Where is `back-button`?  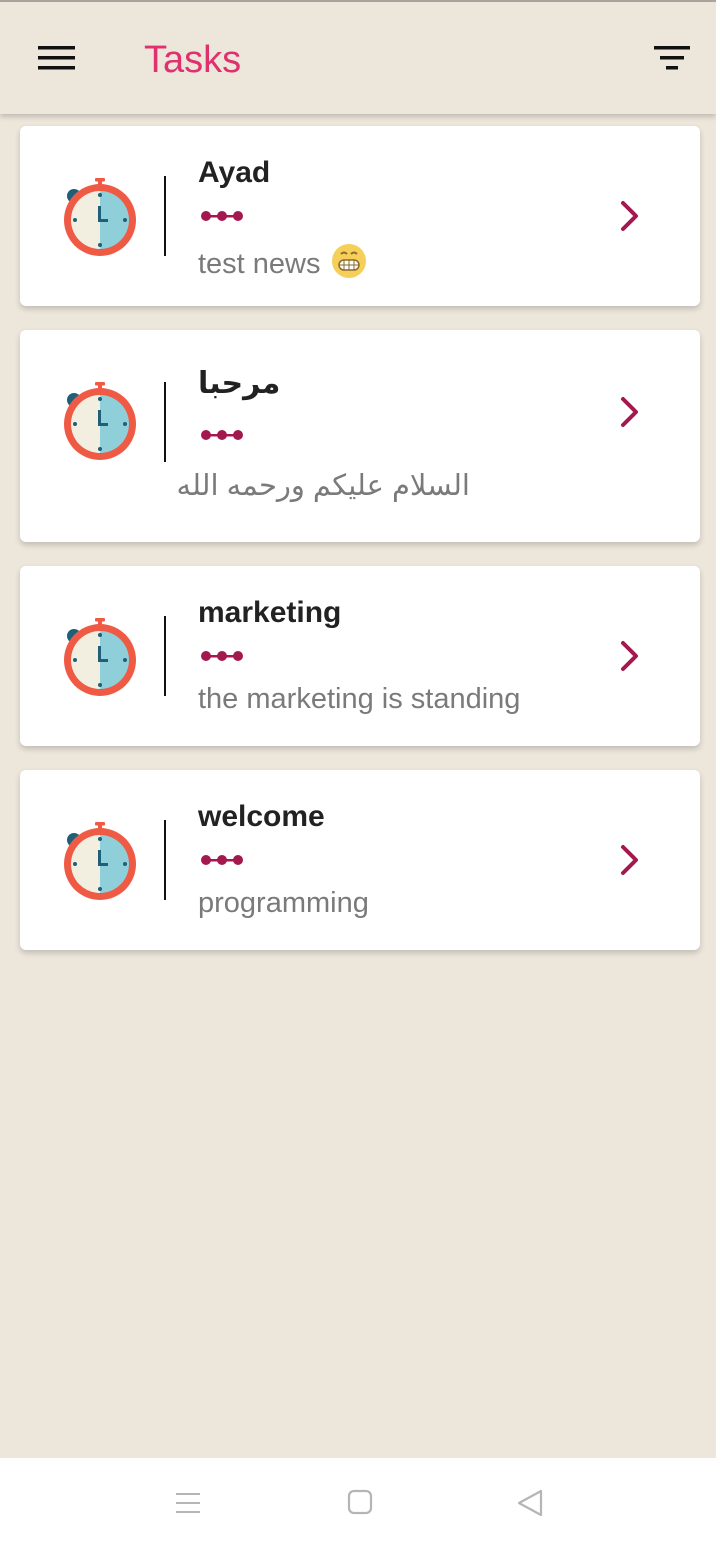 back-button is located at coordinates (530, 1503).